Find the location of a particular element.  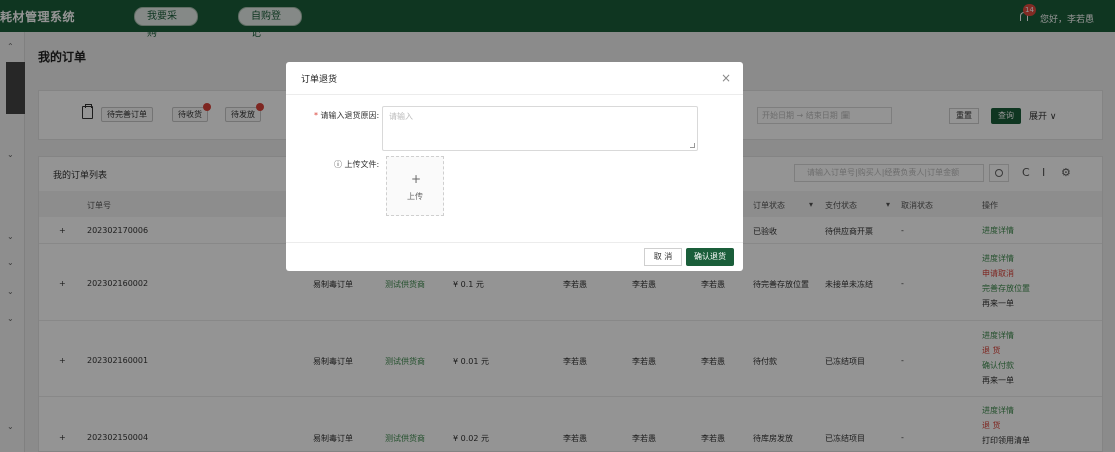

upload-label: ⓘ 上传文件: is located at coordinates (357, 164).